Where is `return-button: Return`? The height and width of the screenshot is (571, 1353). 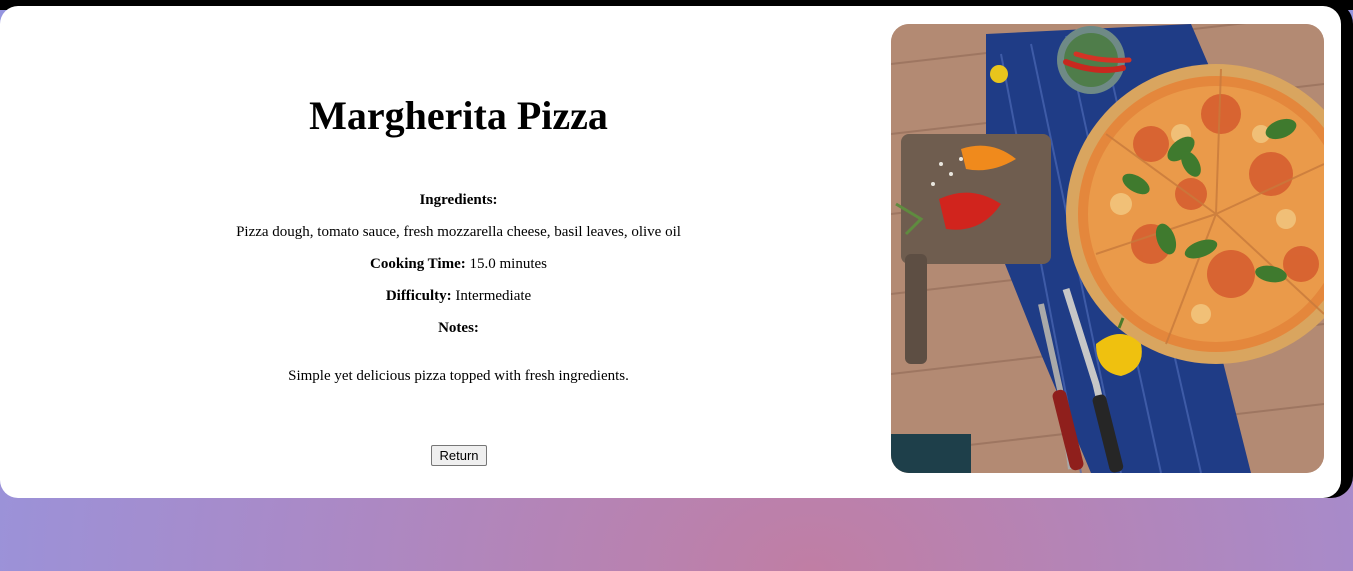
return-button: Return is located at coordinates (459, 455).